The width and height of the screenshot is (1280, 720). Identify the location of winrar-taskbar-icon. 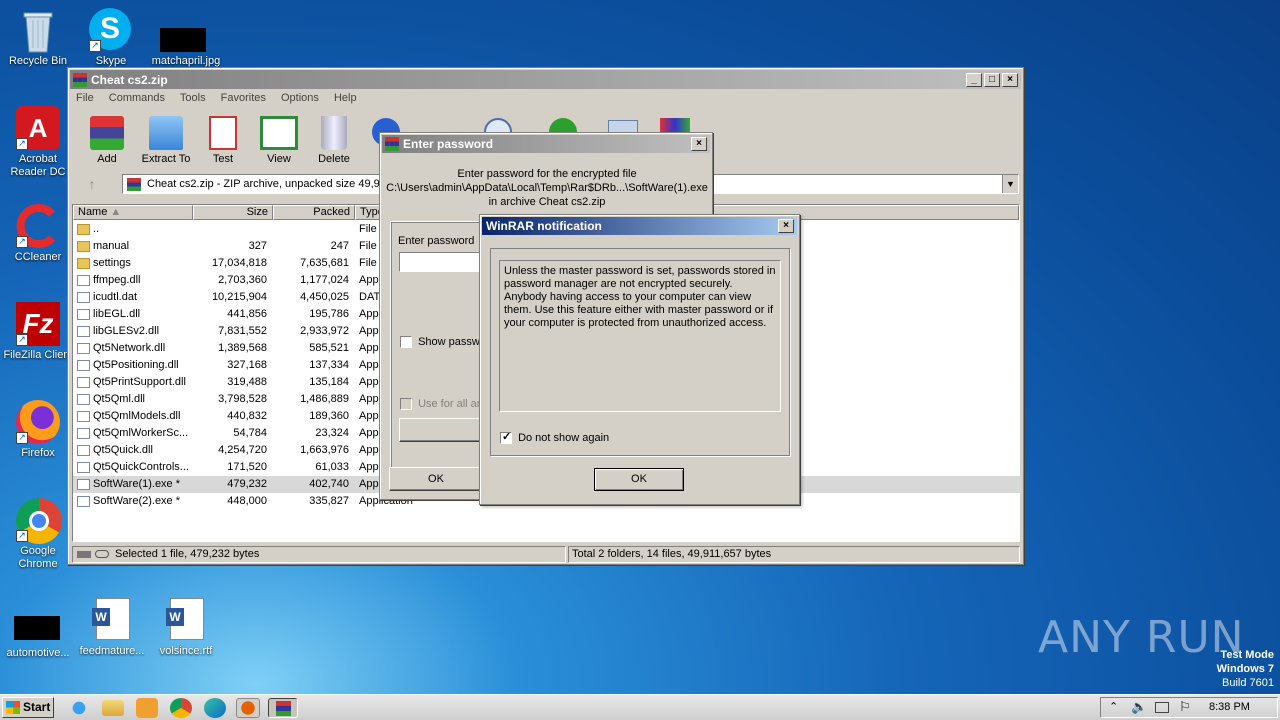
(283, 708).